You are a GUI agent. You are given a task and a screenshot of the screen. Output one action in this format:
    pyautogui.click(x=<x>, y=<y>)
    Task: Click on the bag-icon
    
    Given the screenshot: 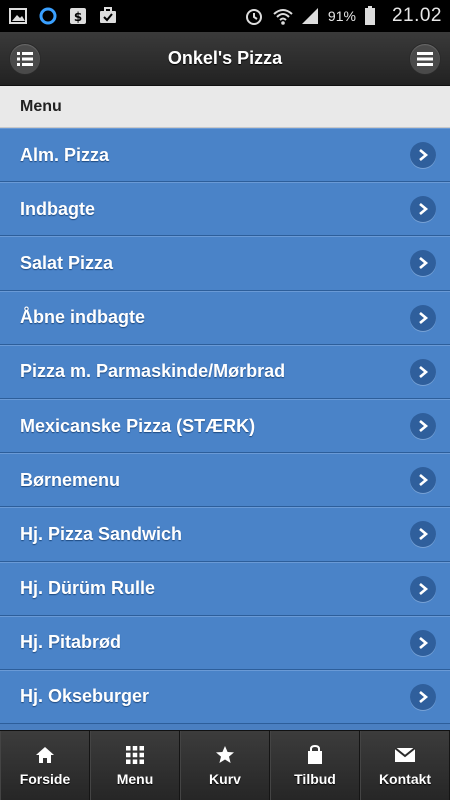 What is the action you would take?
    pyautogui.click(x=315, y=754)
    